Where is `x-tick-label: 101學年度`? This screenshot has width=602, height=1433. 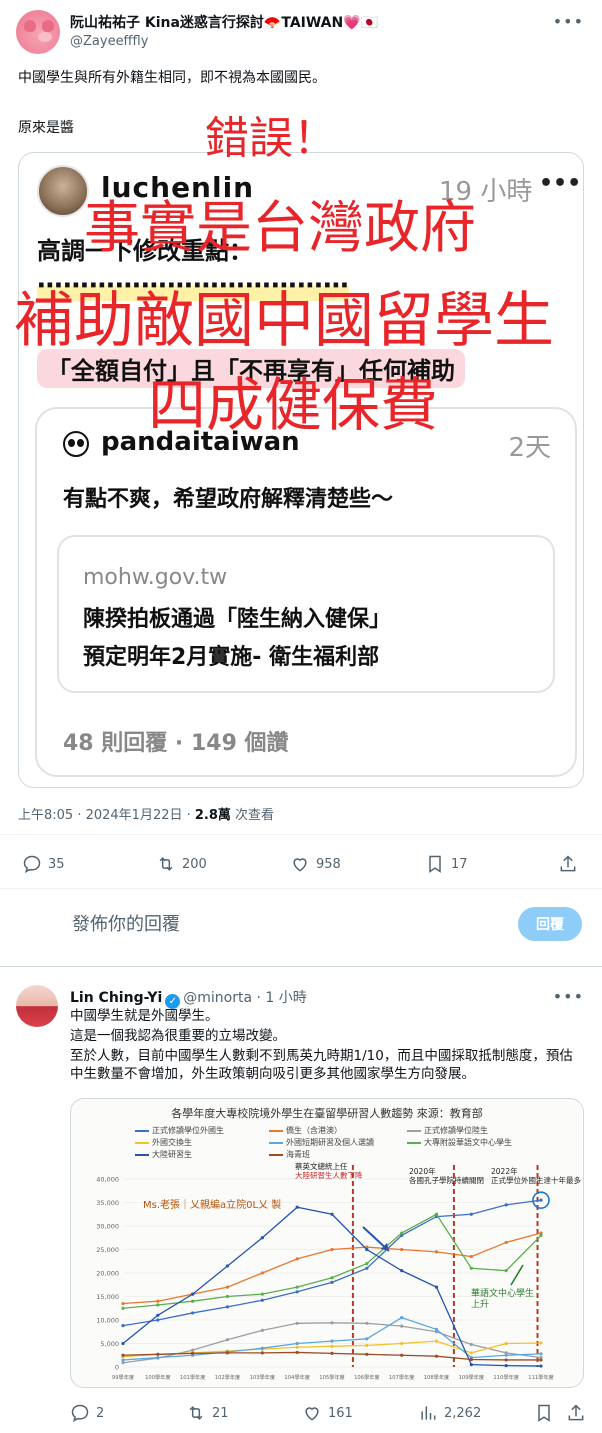
x-tick-label: 101學年度 is located at coordinates (192, 1377).